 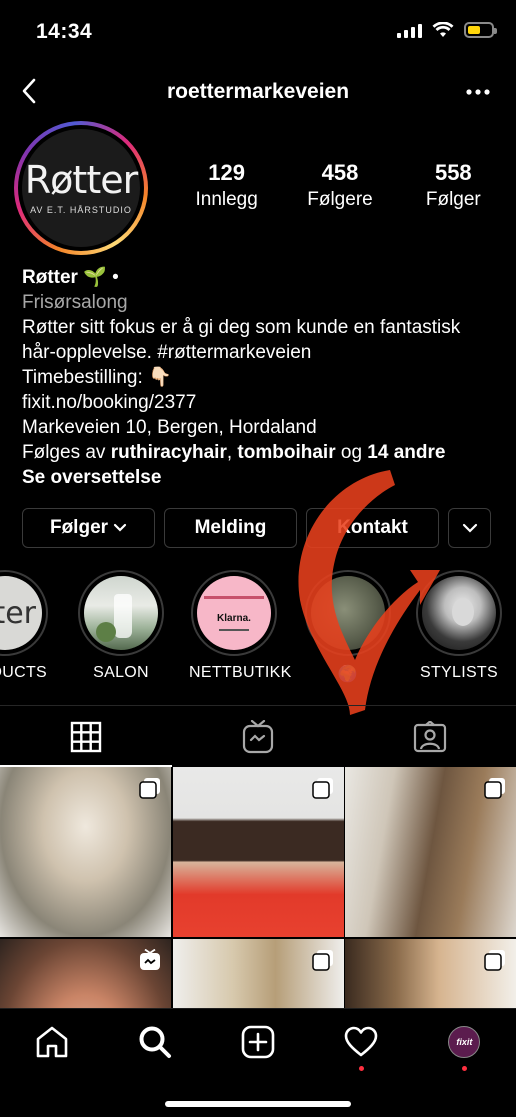 I want to click on highlight-label: SALON, so click(x=121, y=672).